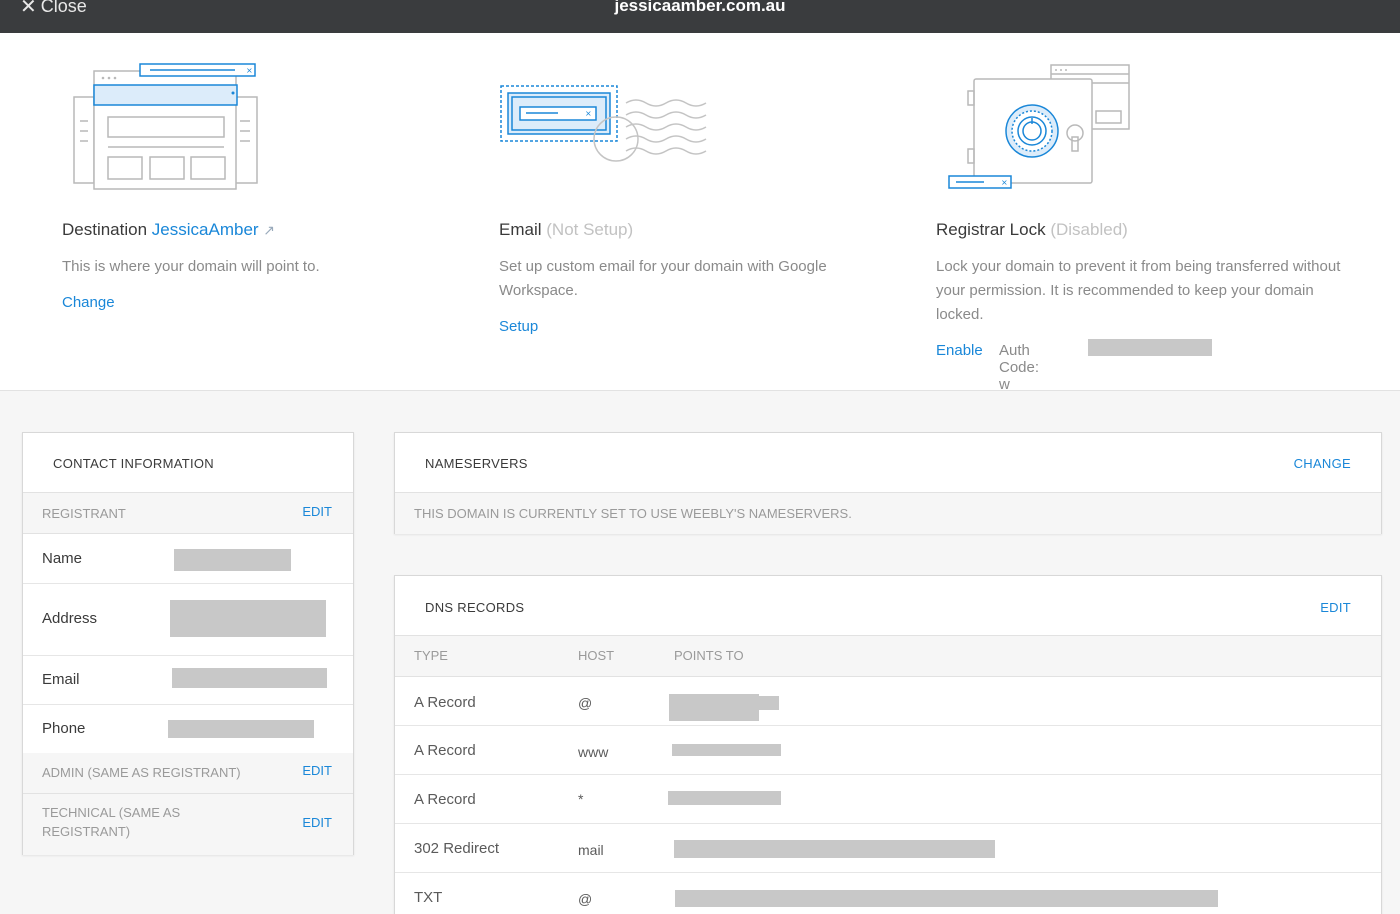  What do you see at coordinates (581, 799) in the screenshot?
I see `dns-host: *` at bounding box center [581, 799].